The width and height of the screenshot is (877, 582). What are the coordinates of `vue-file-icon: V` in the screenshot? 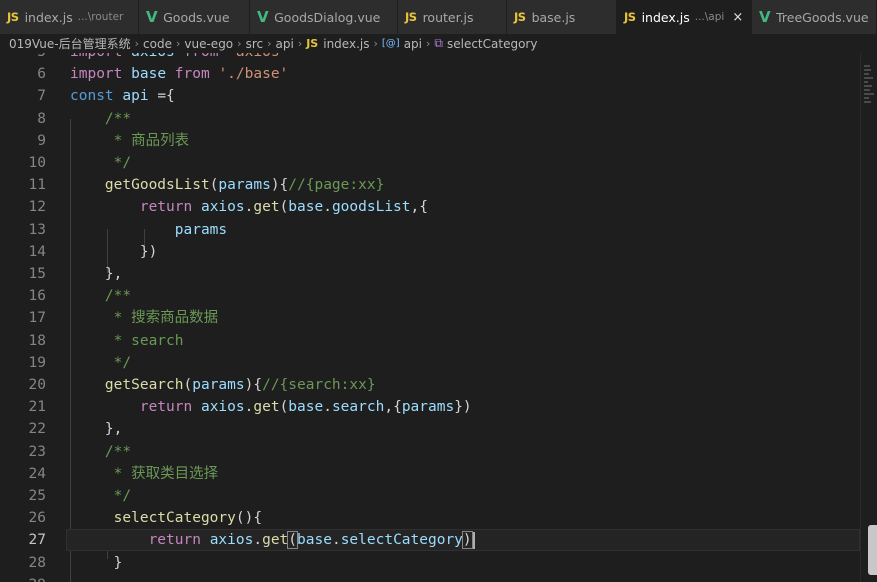 It's located at (152, 17).